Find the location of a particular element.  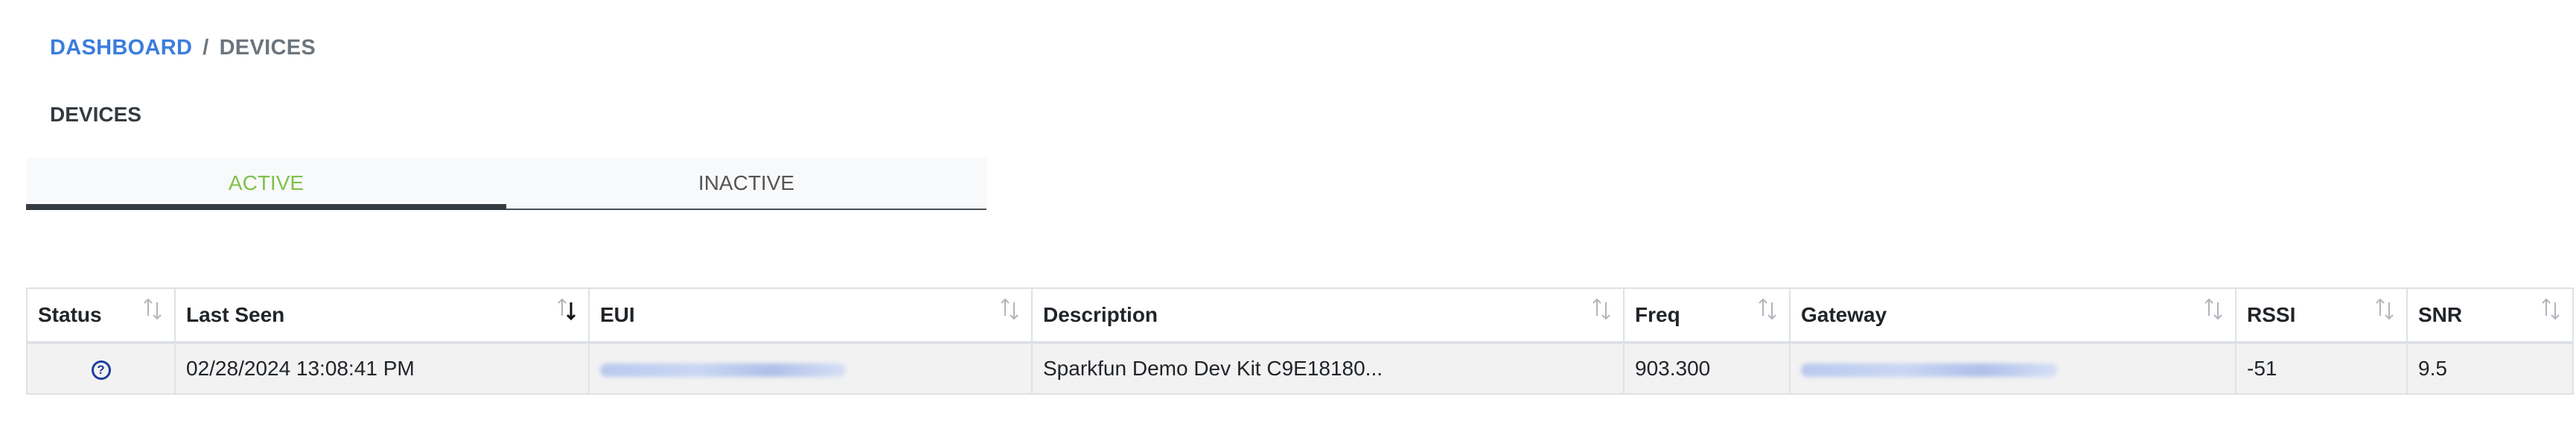

rssi-cell: -51 is located at coordinates (2321, 369).